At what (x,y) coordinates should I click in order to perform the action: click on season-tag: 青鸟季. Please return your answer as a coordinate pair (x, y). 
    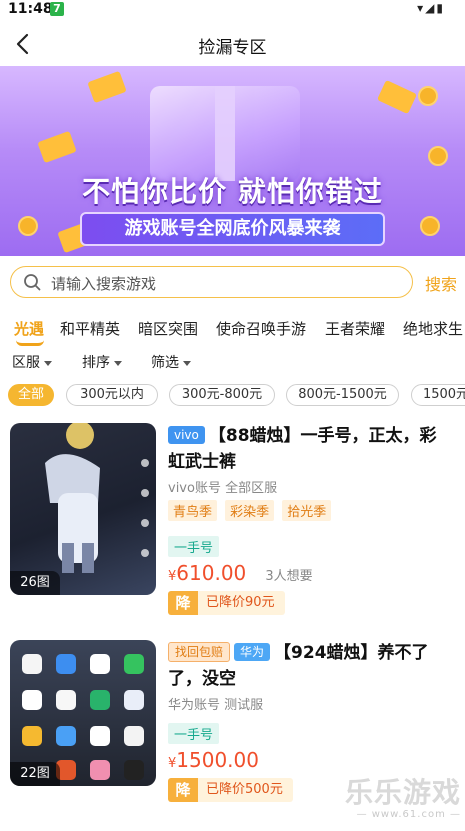
    Looking at the image, I should click on (193, 510).